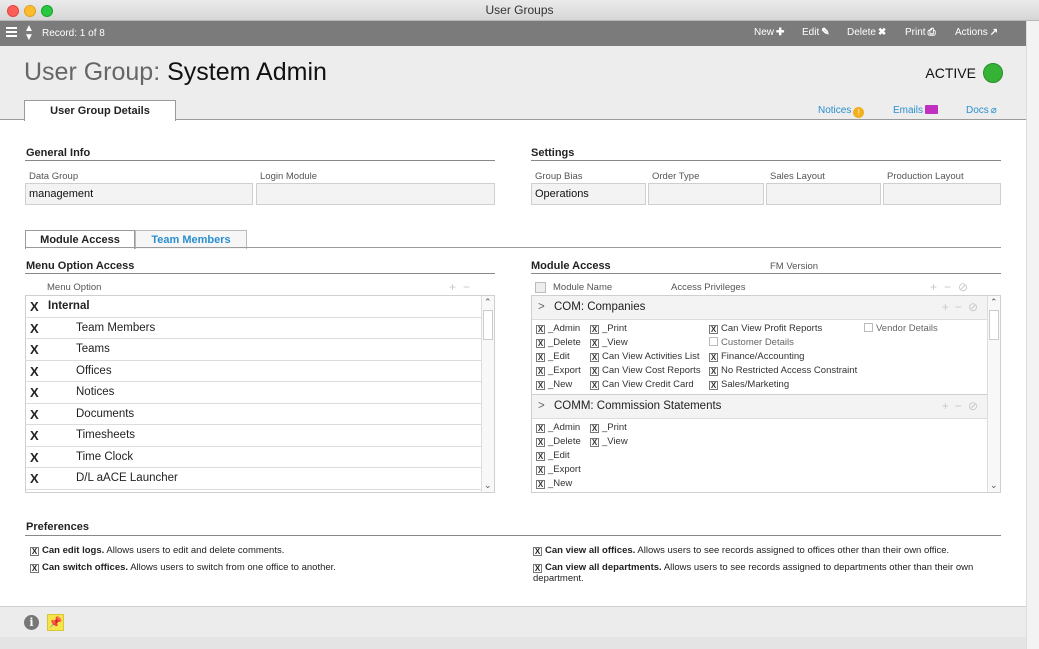 Image resolution: width=1039 pixels, height=649 pixels. Describe the element at coordinates (783, 370) in the screenshot. I see `privilege-restricted: X No Restricted Access Constraint` at that location.